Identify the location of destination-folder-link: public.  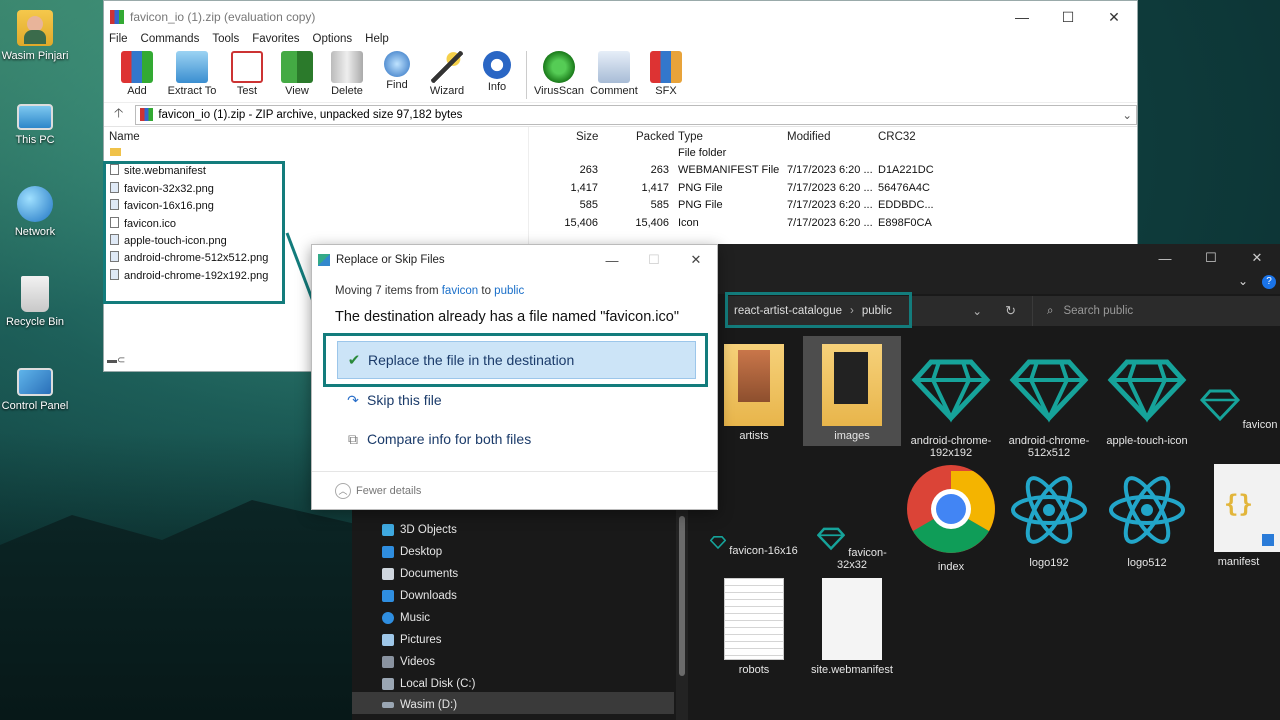
(509, 291).